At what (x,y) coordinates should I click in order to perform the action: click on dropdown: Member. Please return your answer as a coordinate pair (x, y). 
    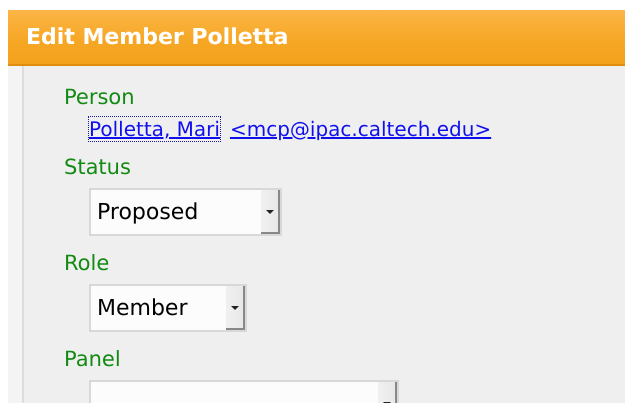
    Looking at the image, I should click on (168, 308).